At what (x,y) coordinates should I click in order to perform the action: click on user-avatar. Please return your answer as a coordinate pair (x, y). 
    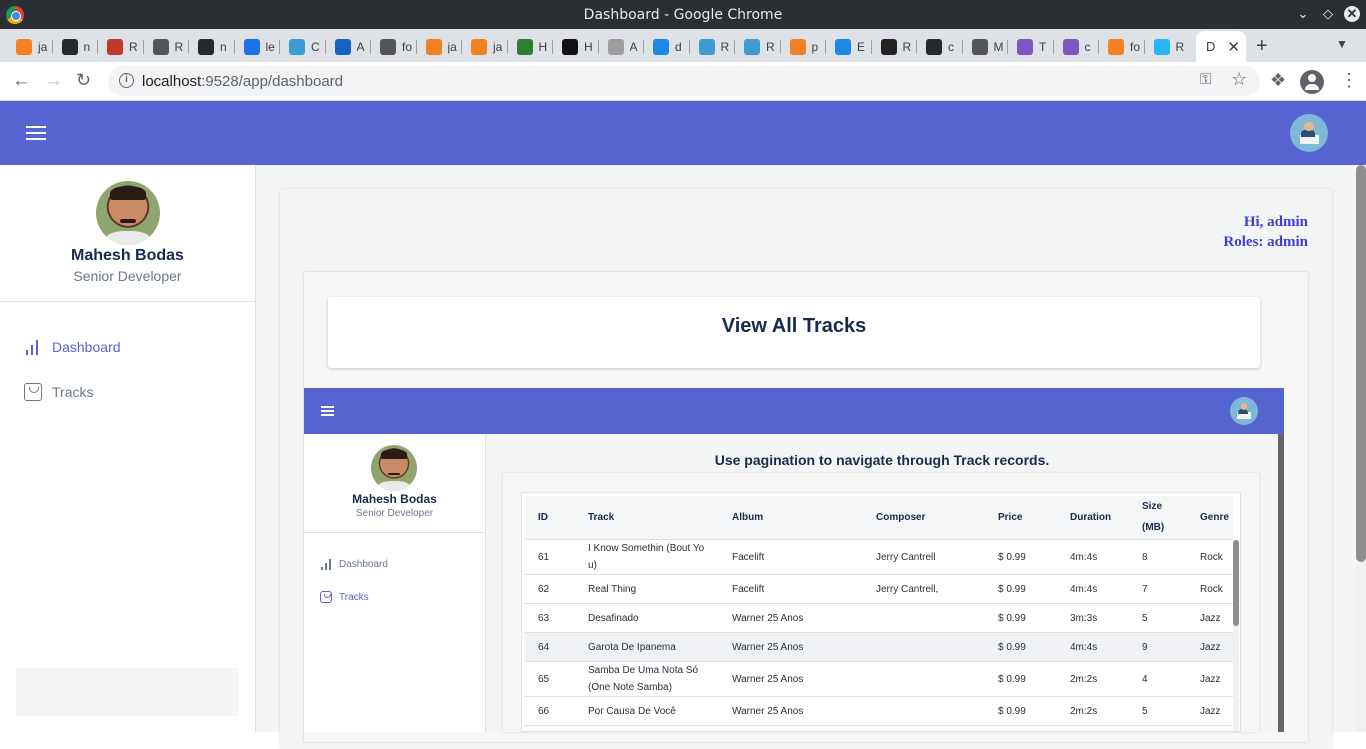
    Looking at the image, I should click on (128, 213).